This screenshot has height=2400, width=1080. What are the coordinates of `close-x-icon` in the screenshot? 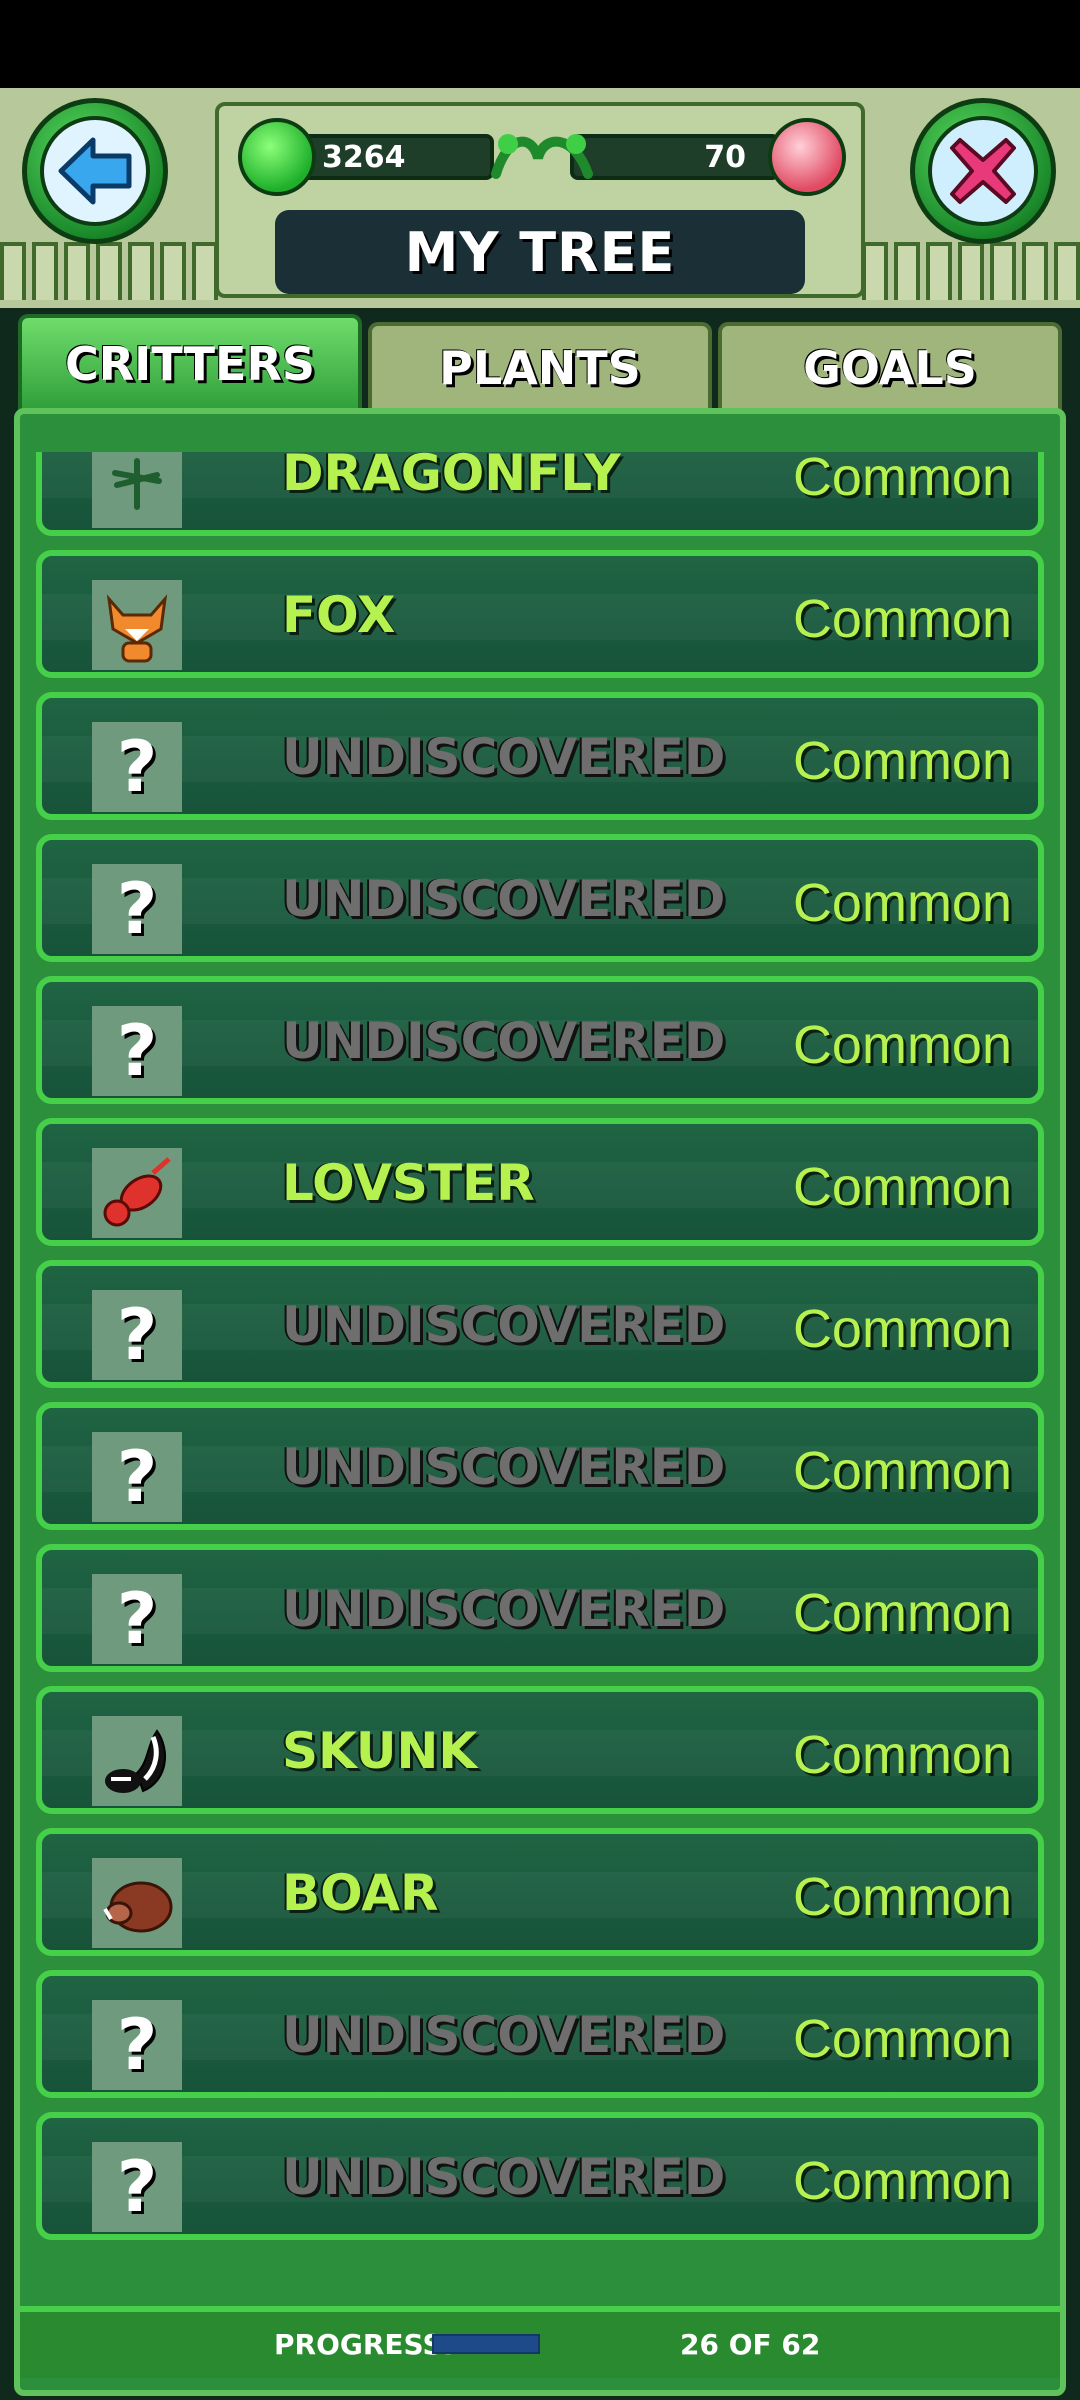 It's located at (983, 171).